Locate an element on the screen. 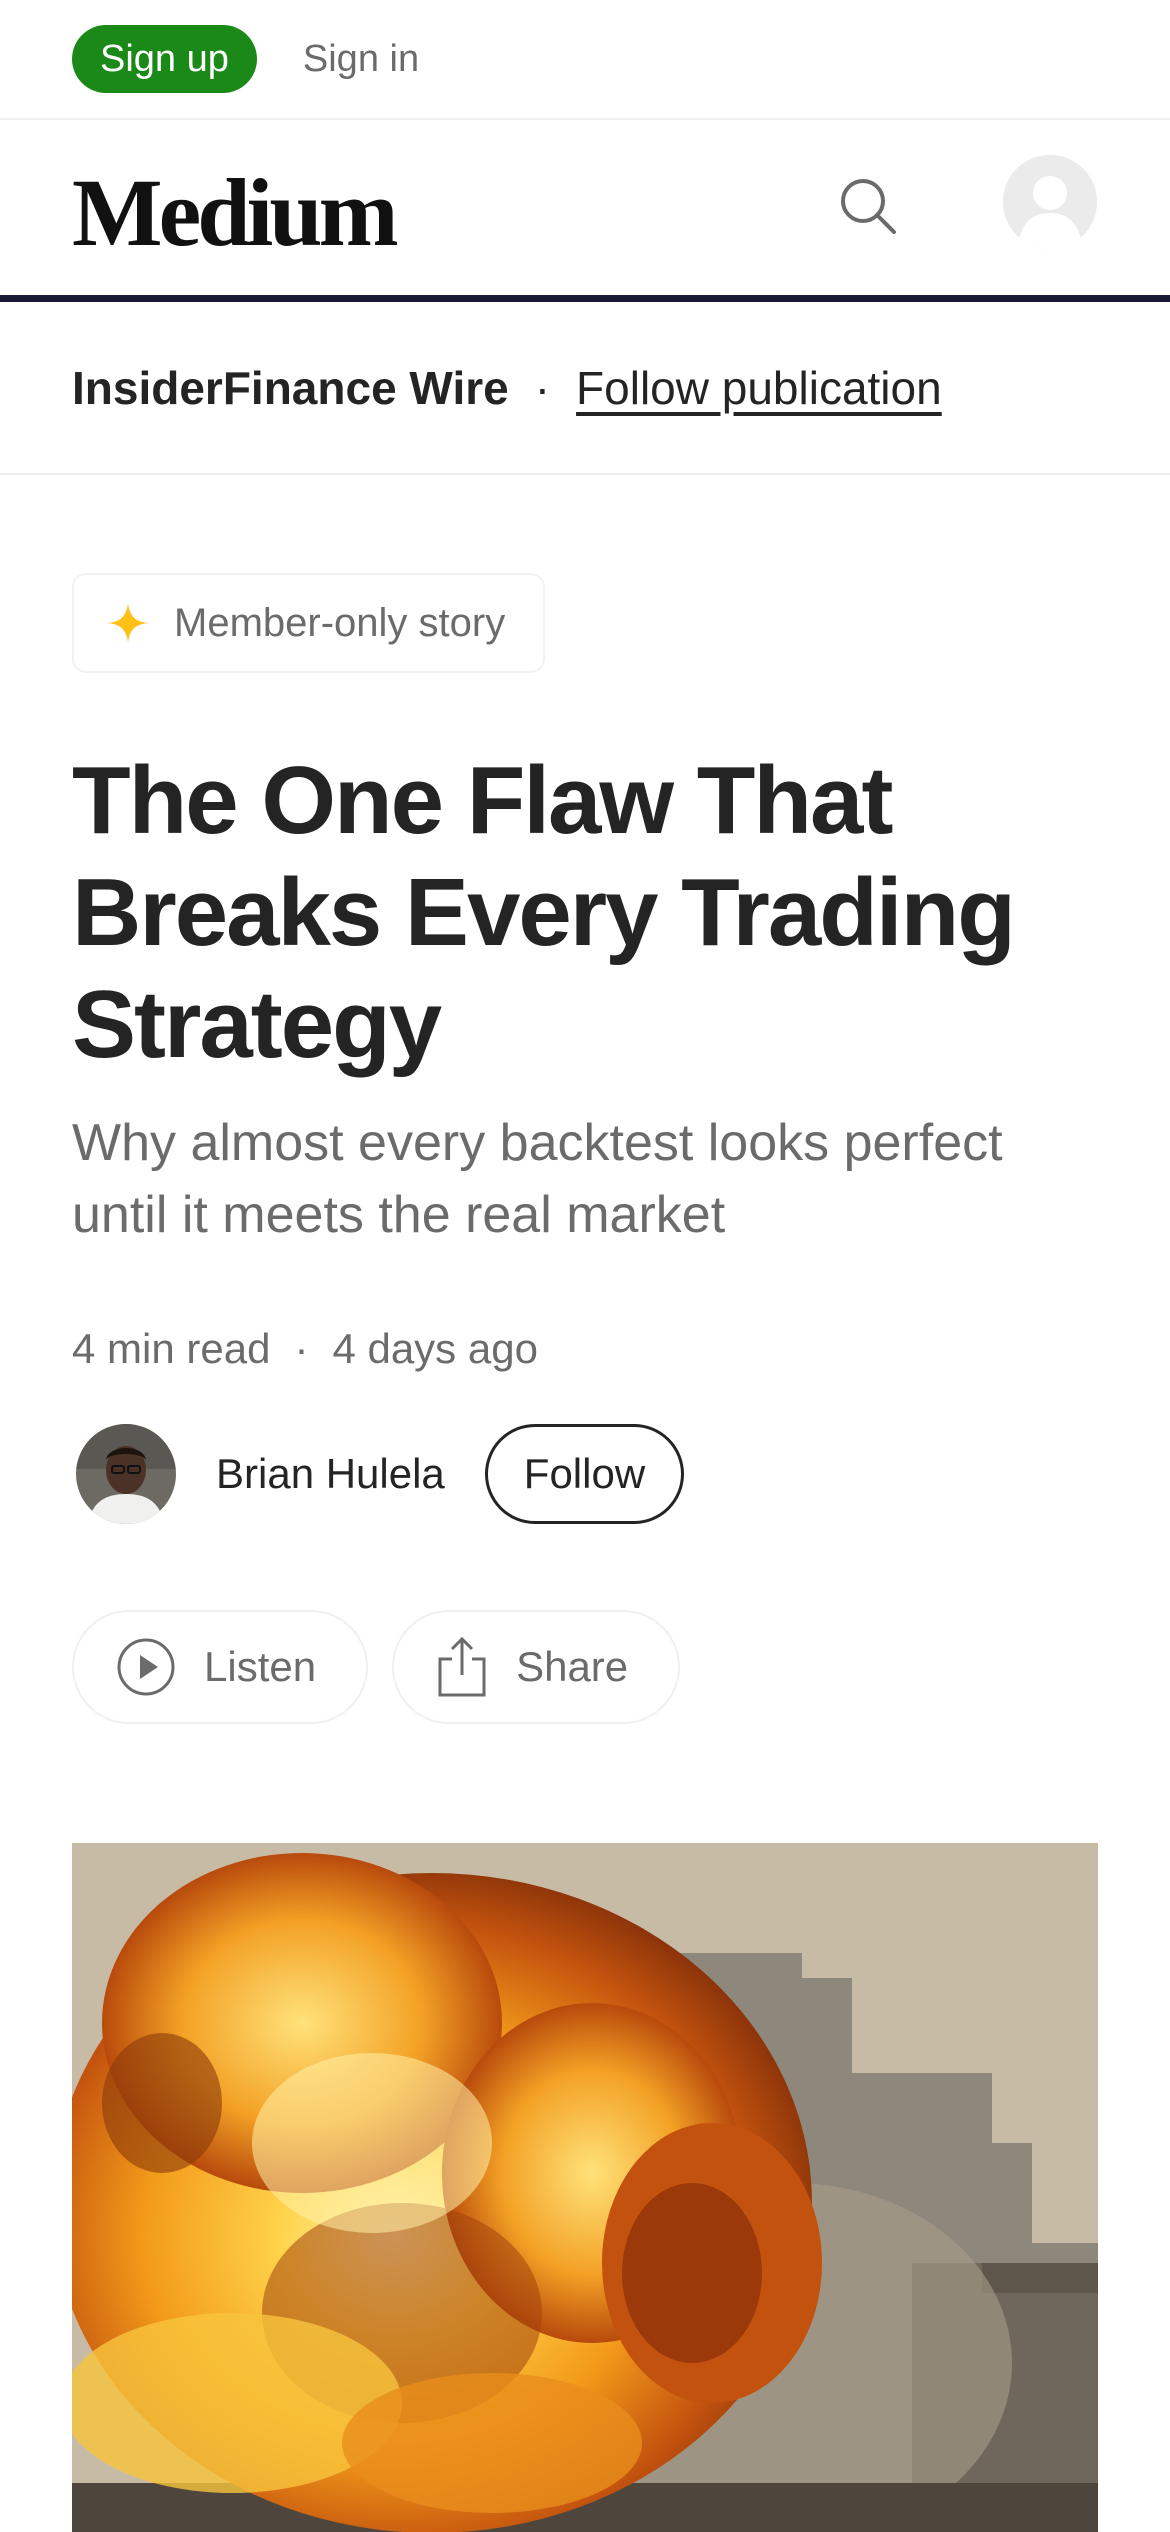 This screenshot has width=1170, height=2532. listen-button: Listen is located at coordinates (220, 1667).